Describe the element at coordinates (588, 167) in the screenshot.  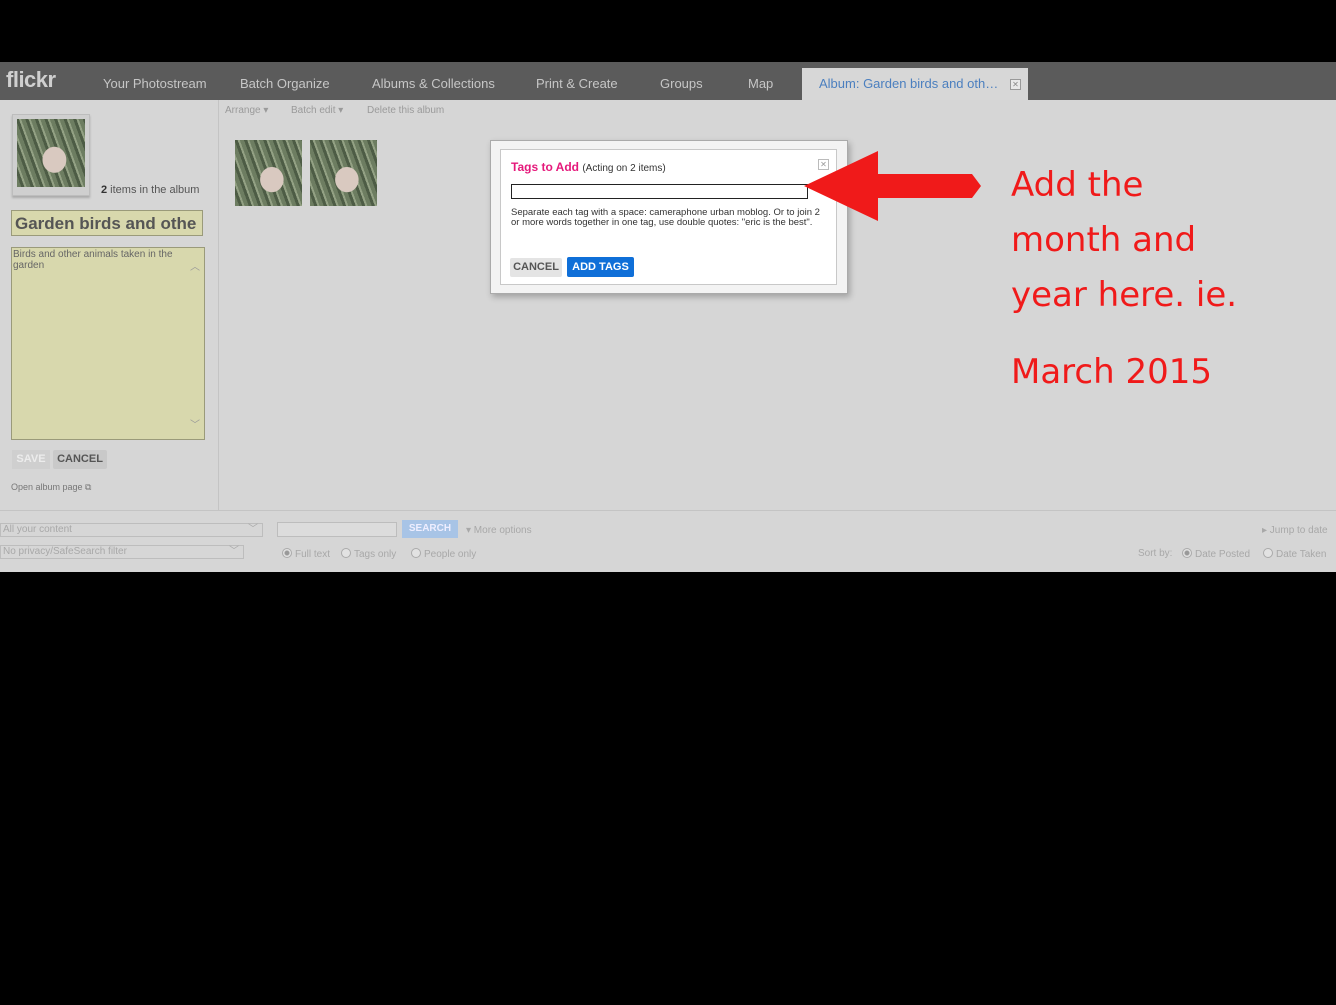
I see `dialog-title: Tags to Add (Acting on 2 items)` at that location.